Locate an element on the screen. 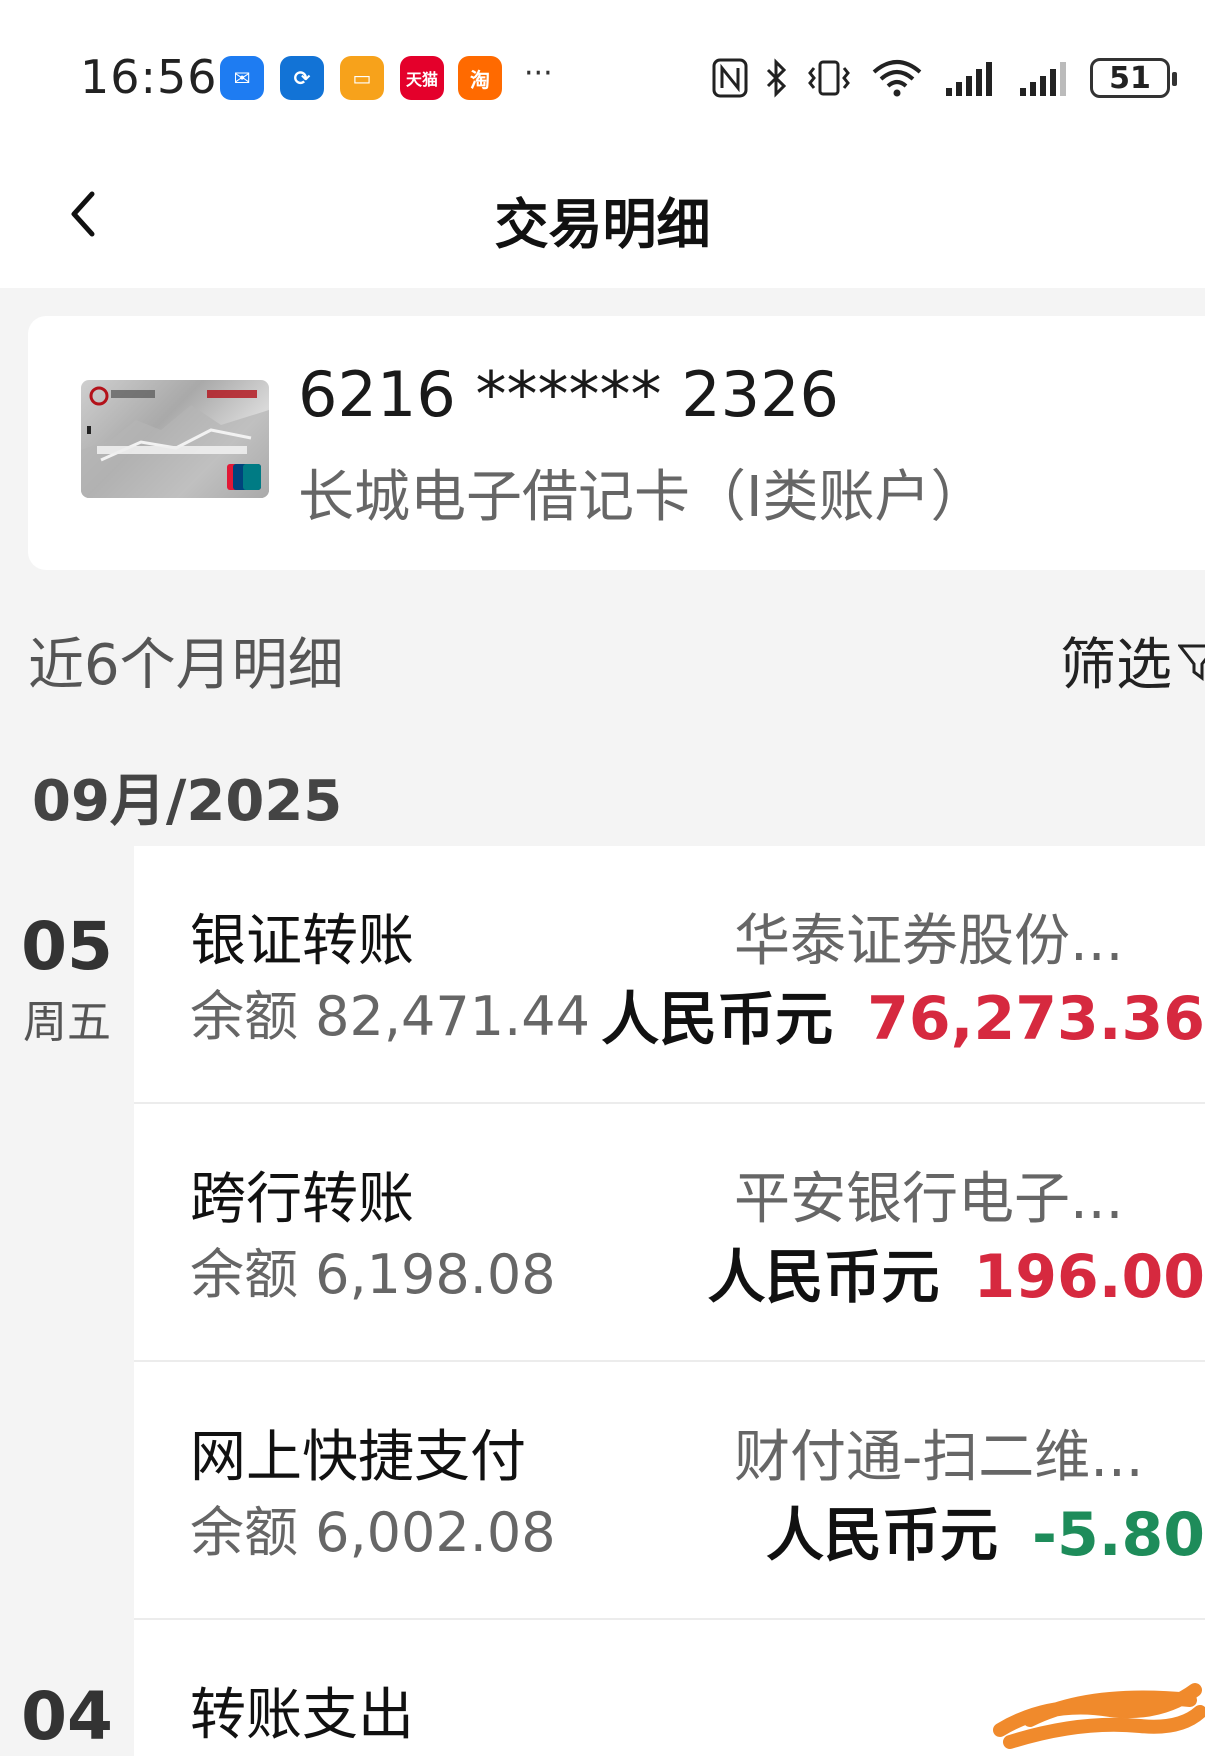  transaction-amount-group: 人民币元 -5.80 is located at coordinates (985, 1530).